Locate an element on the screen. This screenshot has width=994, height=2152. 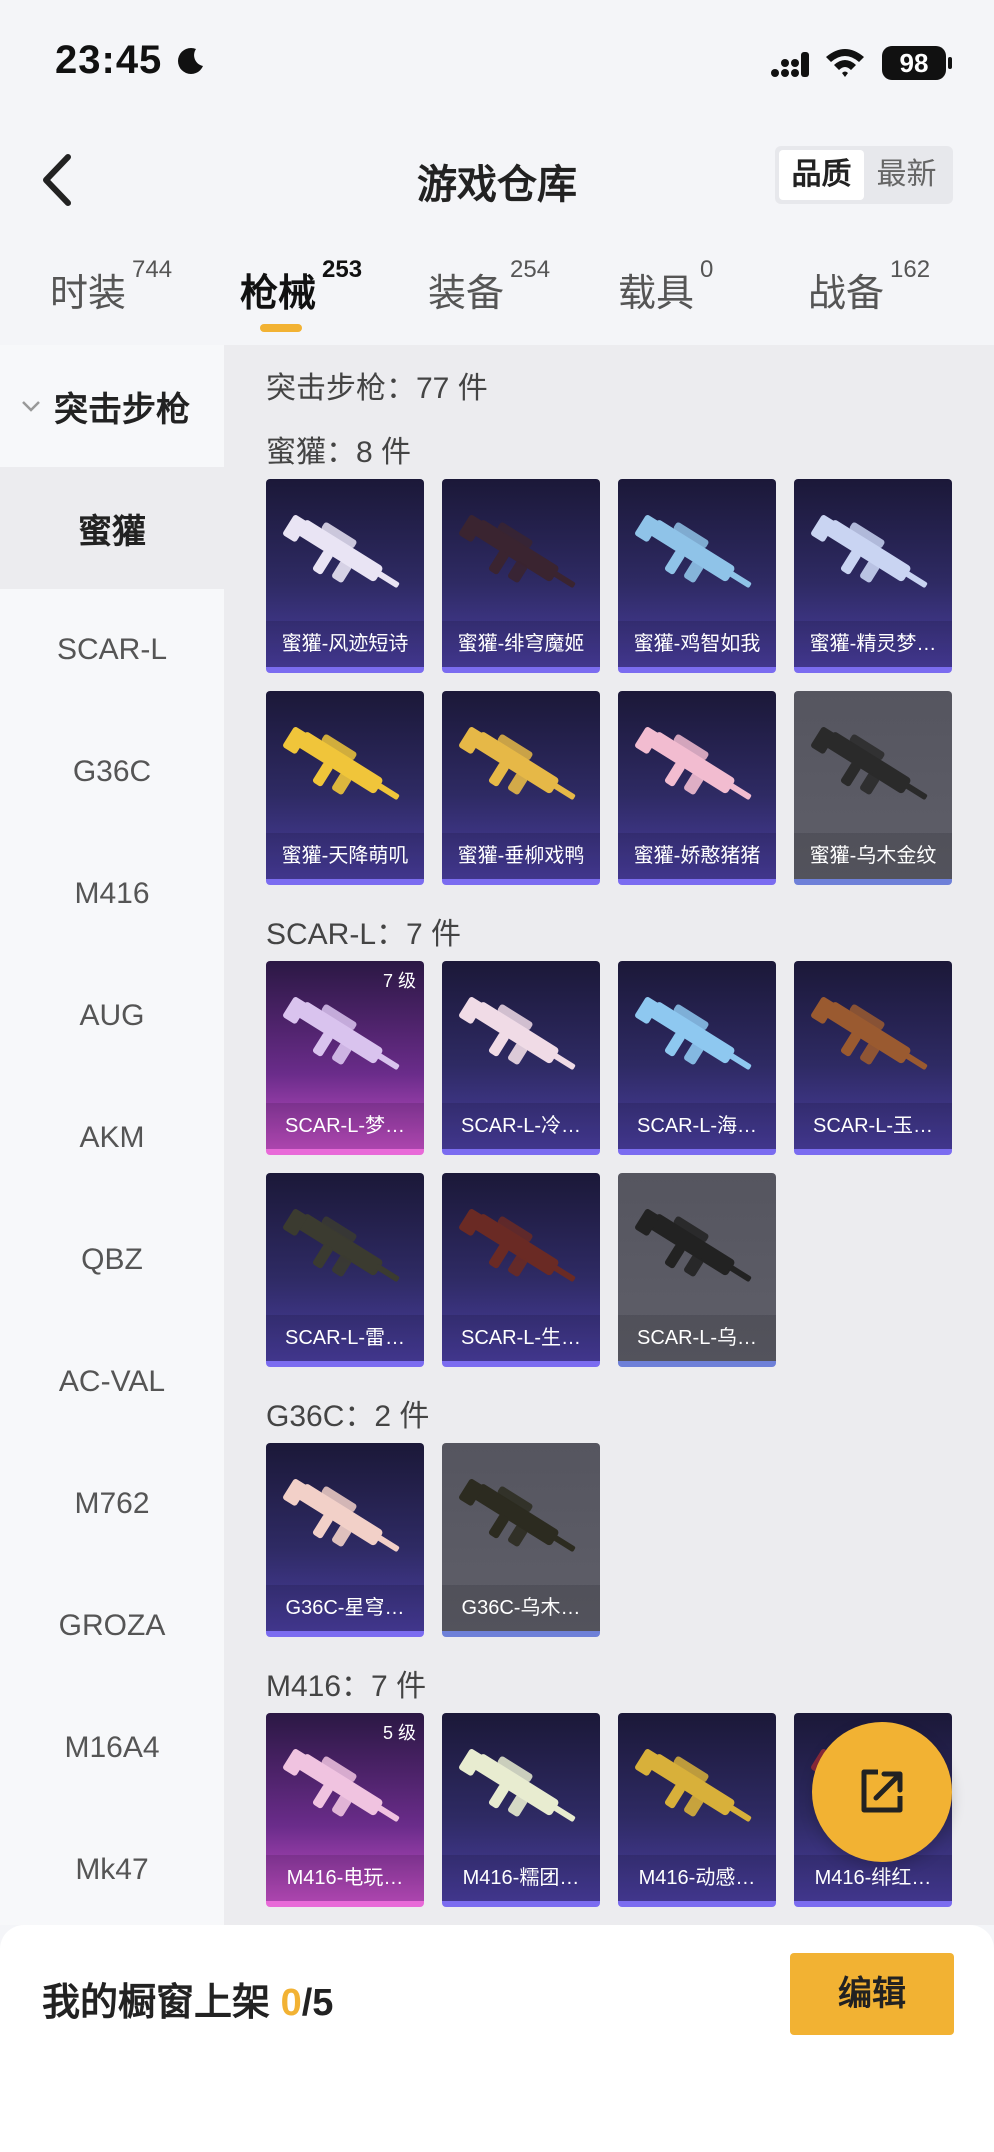
status-time: 23:45 is located at coordinates (109, 60).